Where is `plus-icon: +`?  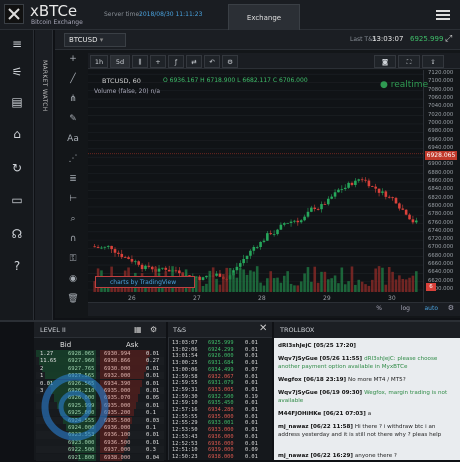 plus-icon: + is located at coordinates (158, 61).